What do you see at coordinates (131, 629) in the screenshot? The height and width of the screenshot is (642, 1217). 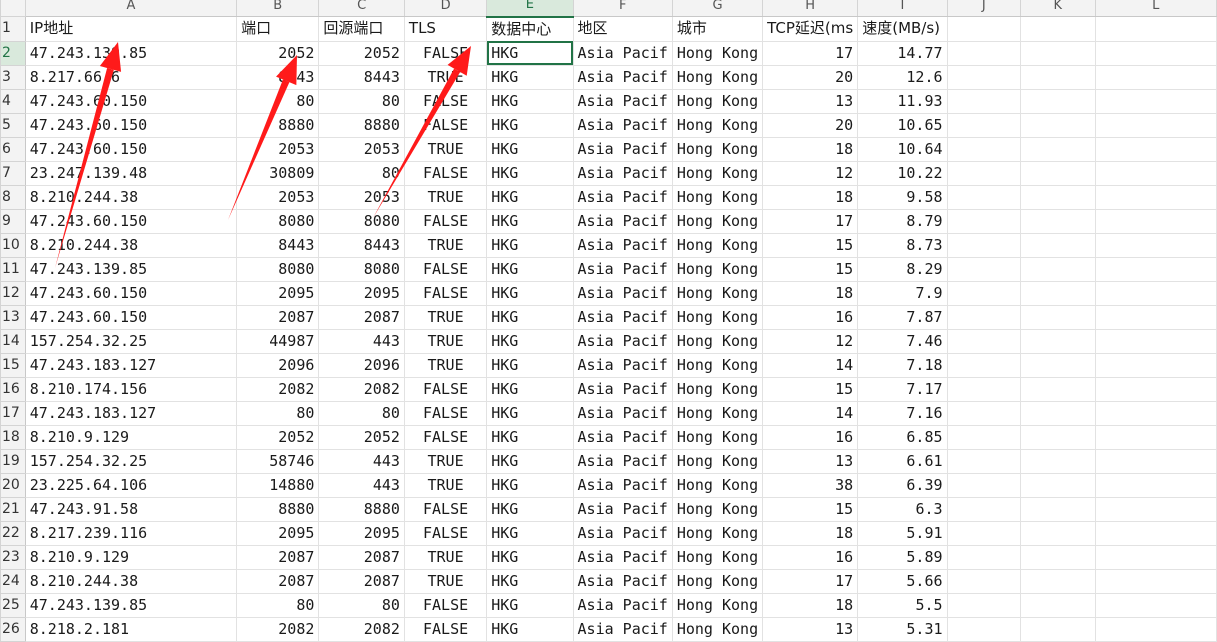 I see `cell: 8.218.2.181` at bounding box center [131, 629].